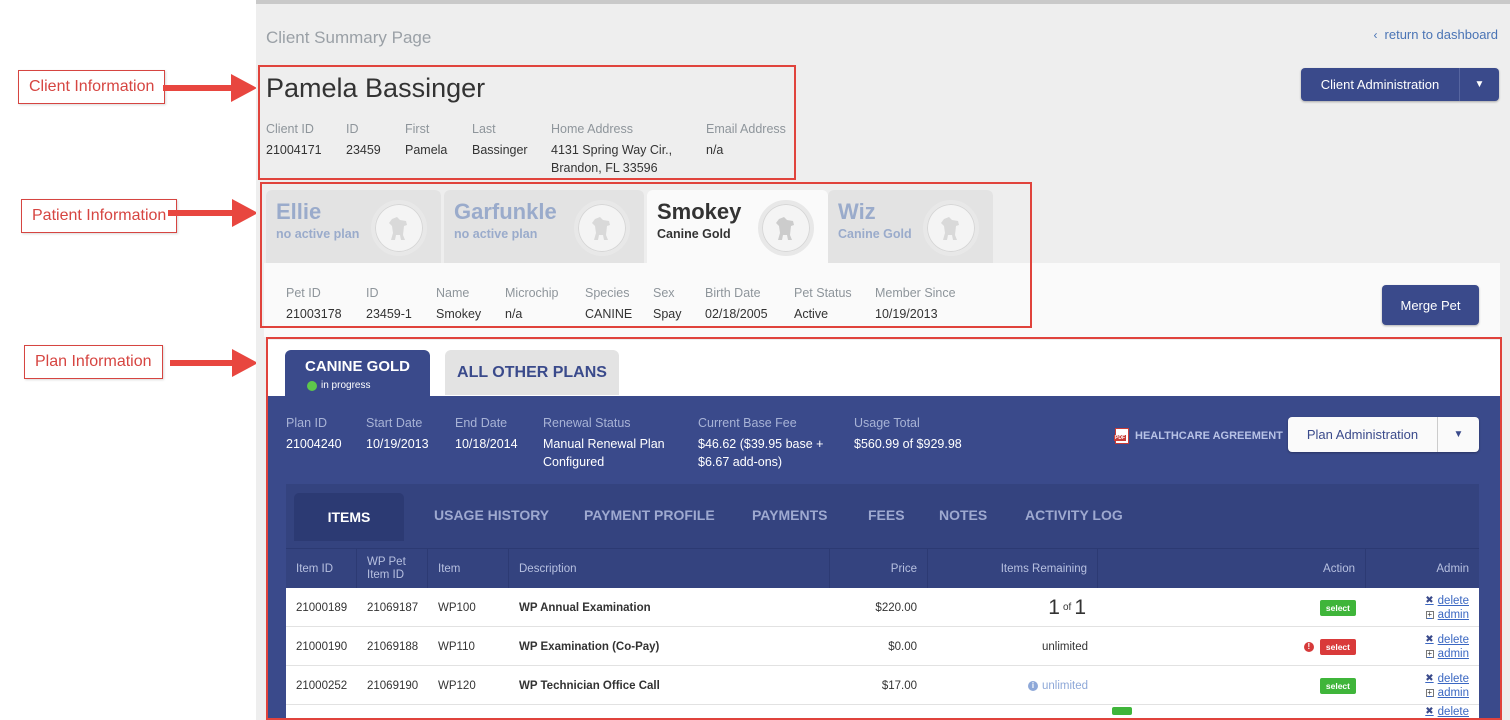  Describe the element at coordinates (1383, 434) in the screenshot. I see `plan-administration-button: Plan Administration ▼` at that location.